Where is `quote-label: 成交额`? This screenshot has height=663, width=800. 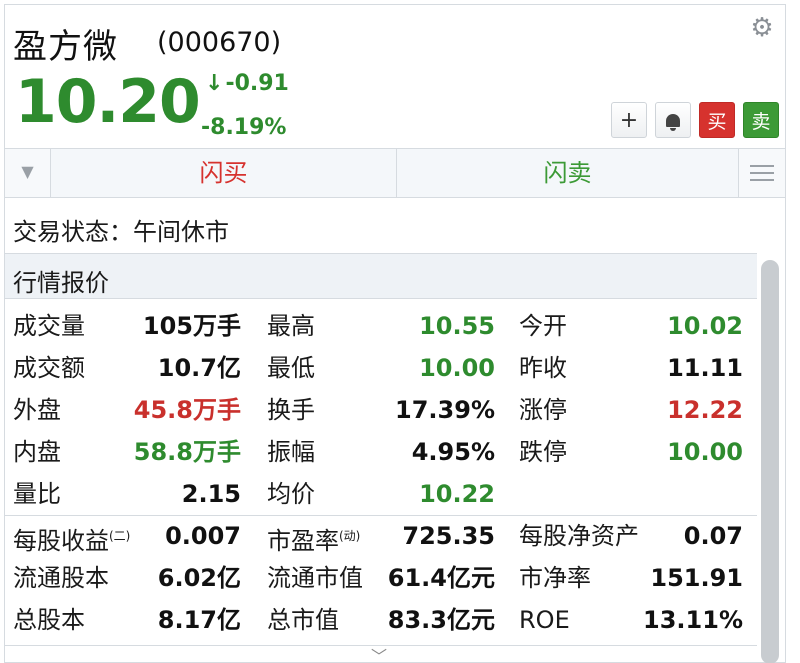
quote-label: 成交额 is located at coordinates (49, 368).